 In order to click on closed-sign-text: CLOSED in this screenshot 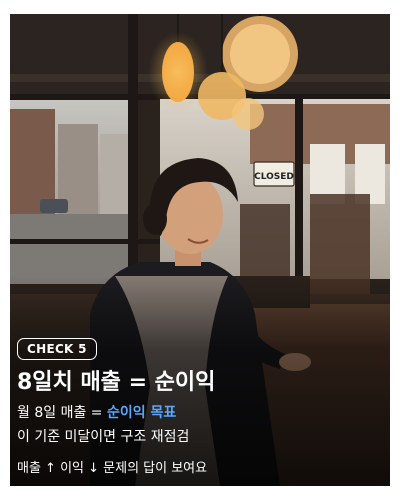, I will do `click(274, 177)`.